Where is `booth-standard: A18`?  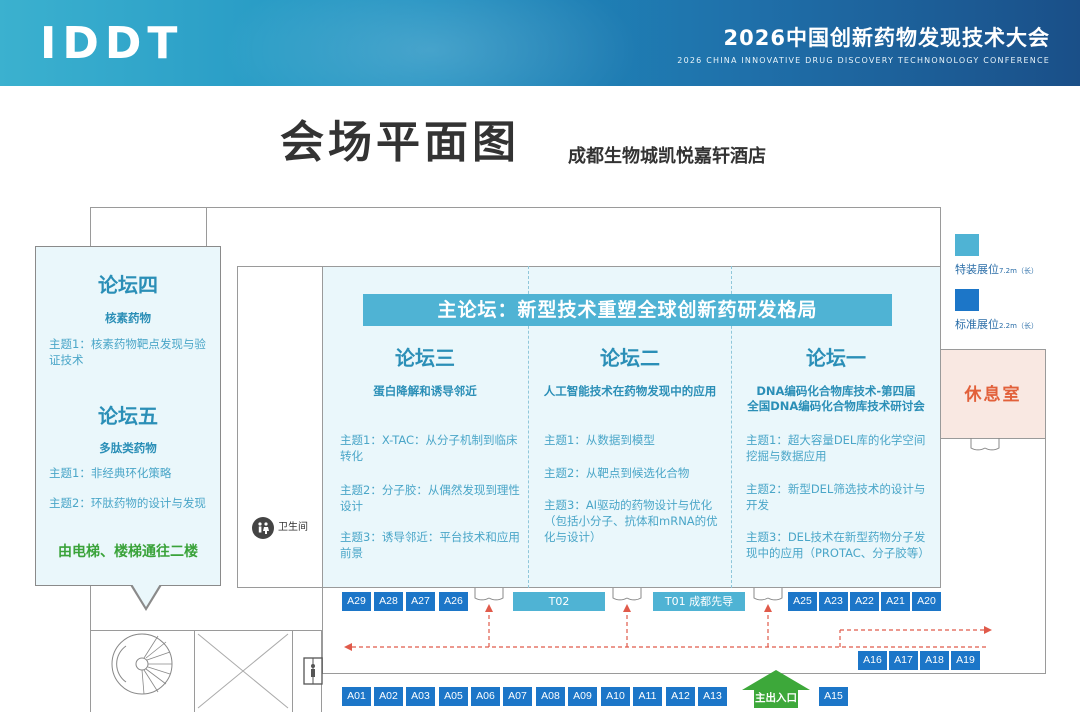
booth-standard: A18 is located at coordinates (934, 660).